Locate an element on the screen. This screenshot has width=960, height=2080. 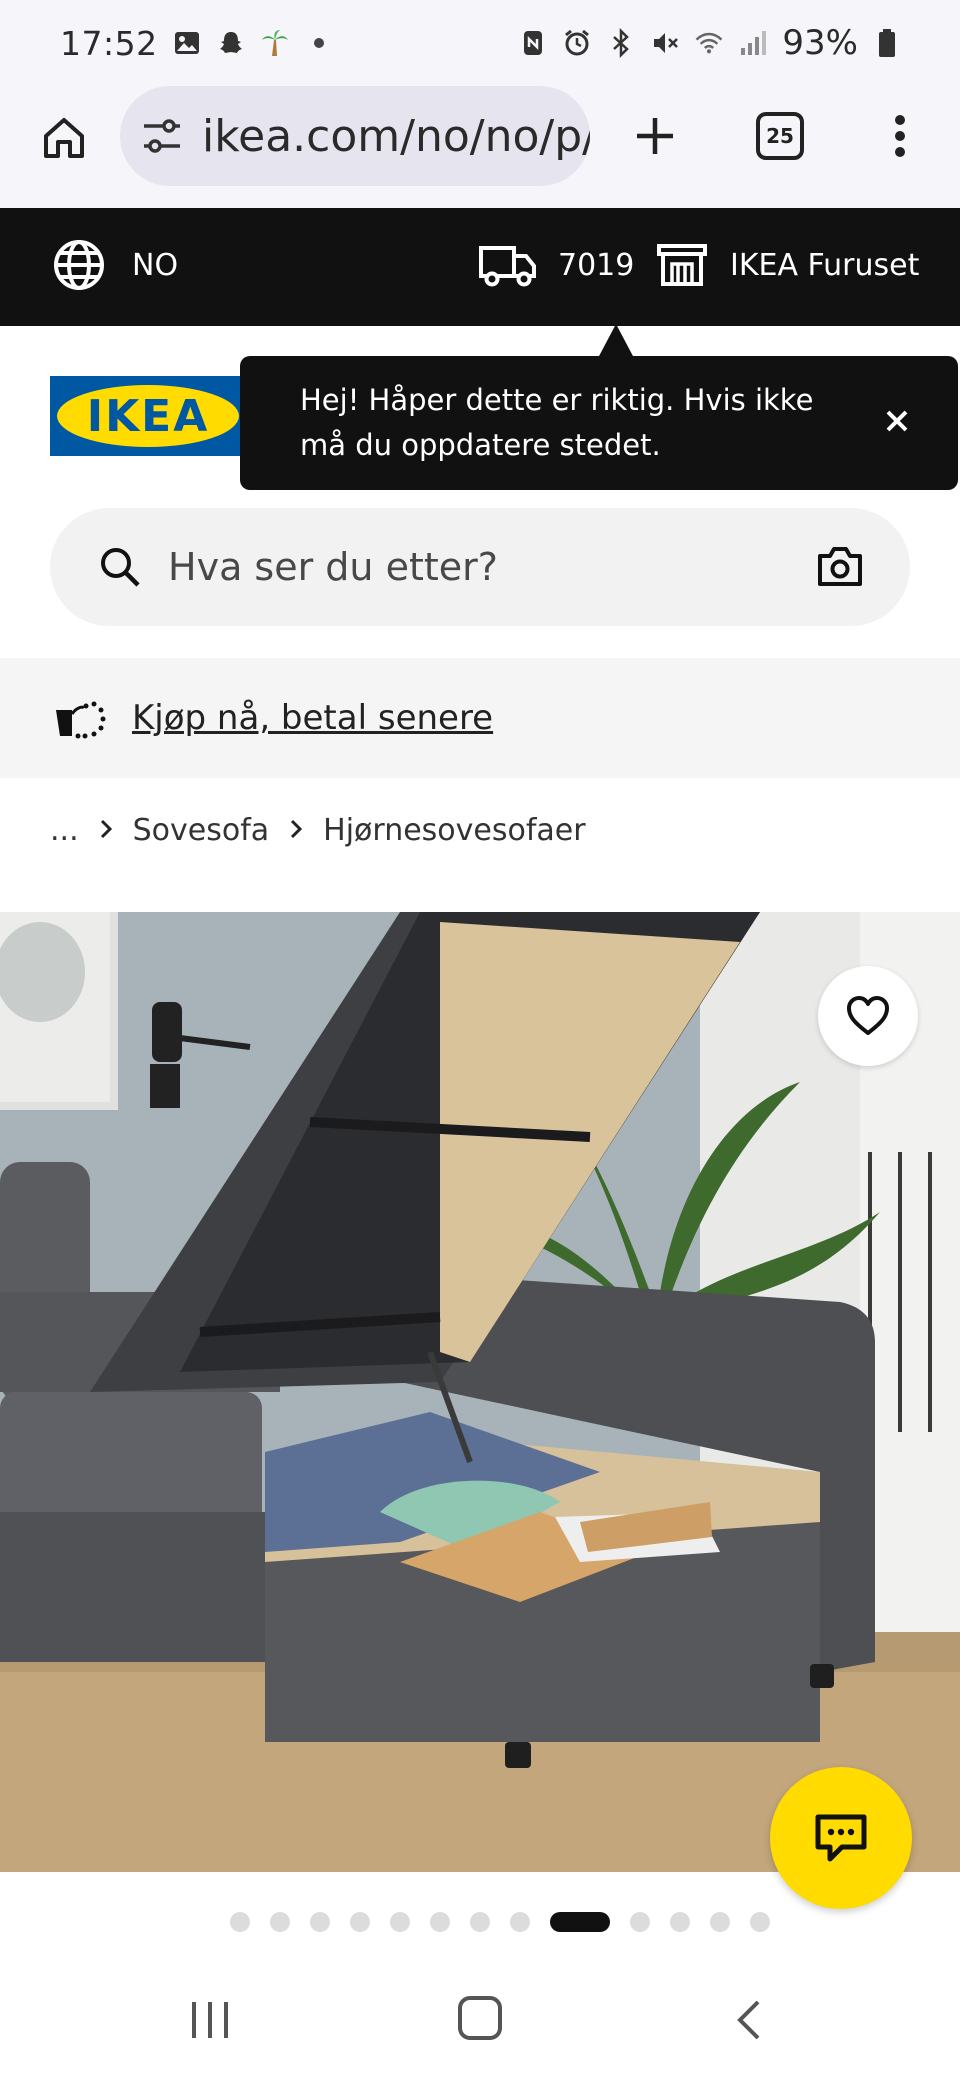
postcode-label: 7019 is located at coordinates (596, 265).